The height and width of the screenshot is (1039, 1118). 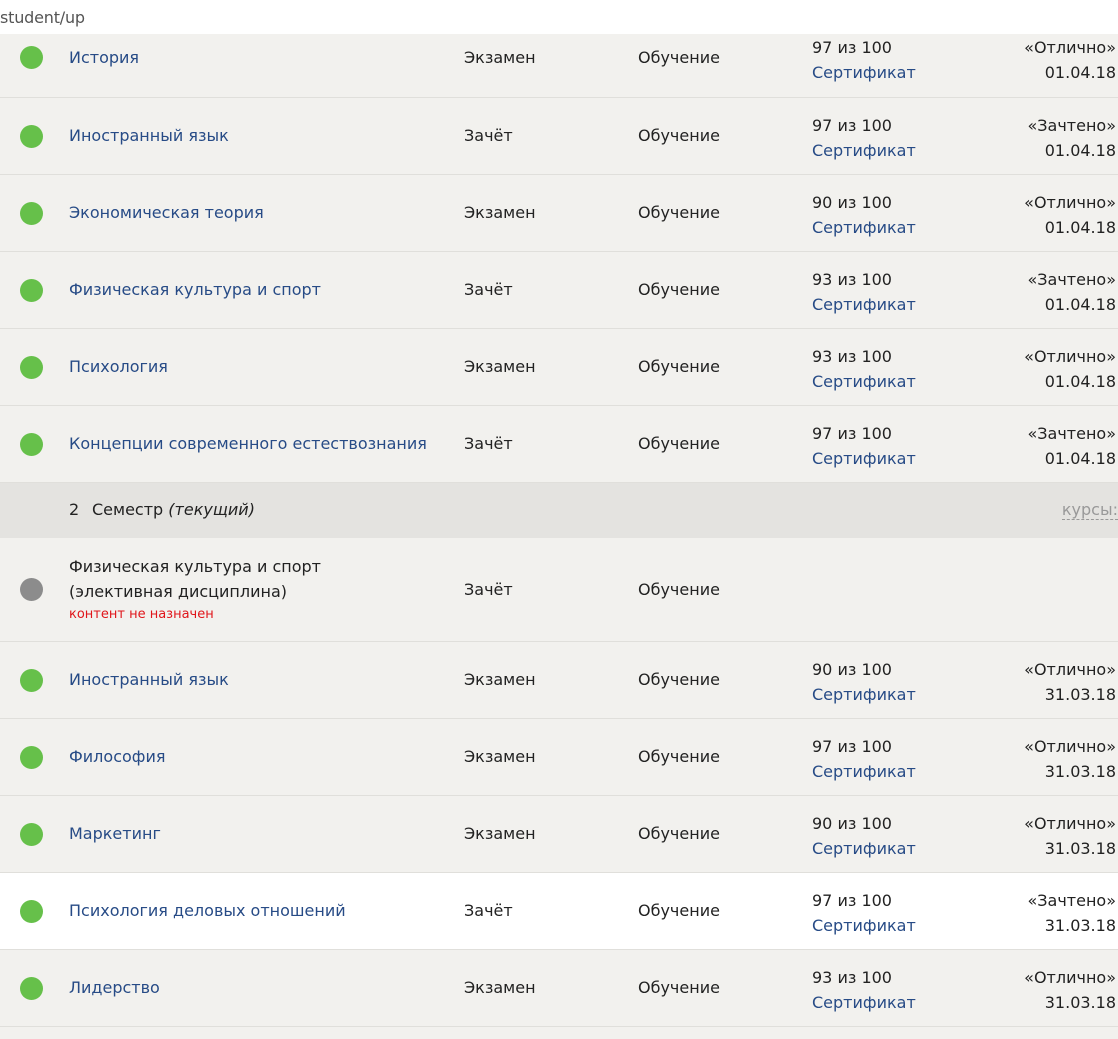 What do you see at coordinates (1071, 125) in the screenshot?
I see `grade-value: «Зачтено»` at bounding box center [1071, 125].